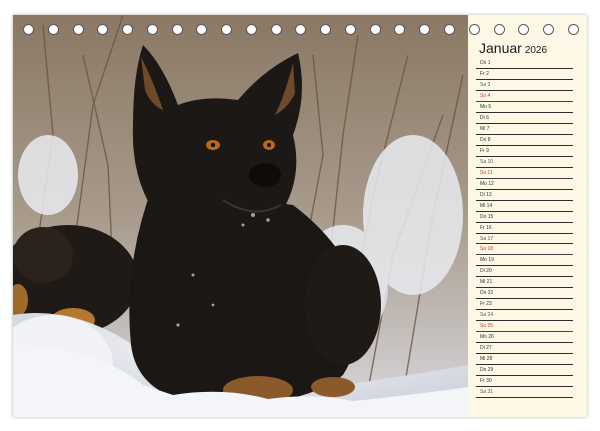  What do you see at coordinates (500, 48) in the screenshot?
I see `month-name: Januar` at bounding box center [500, 48].